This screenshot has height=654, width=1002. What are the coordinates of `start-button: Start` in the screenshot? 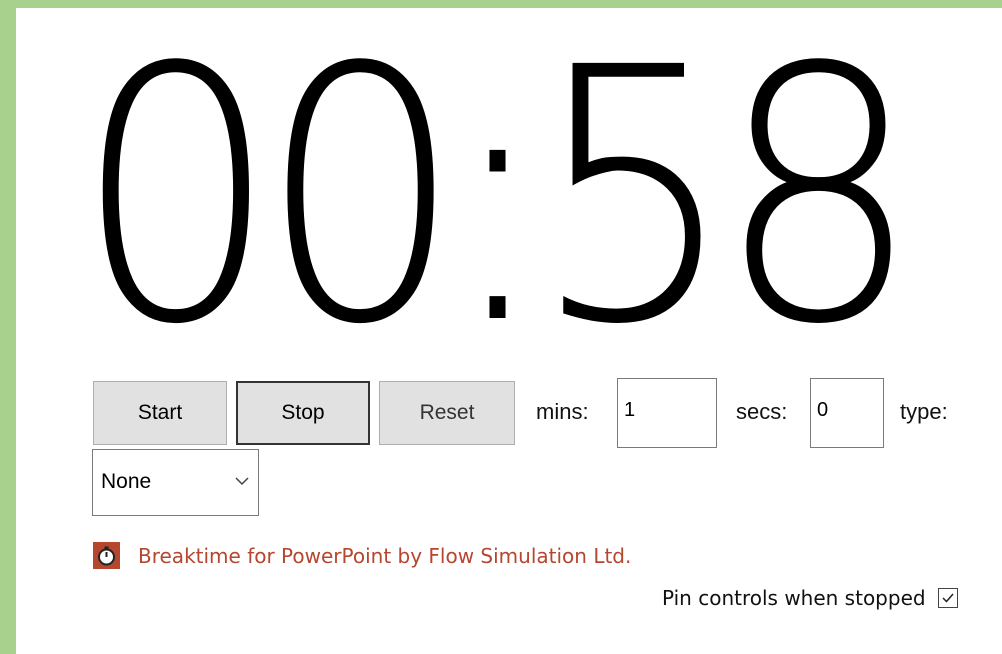 It's located at (160, 413).